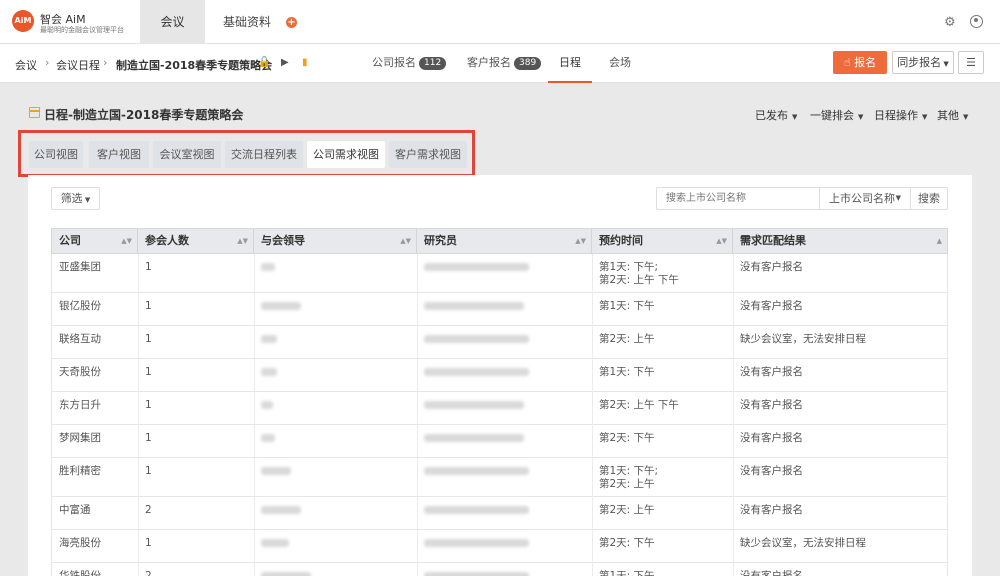 The image size is (1000, 576). Describe the element at coordinates (803, 543) in the screenshot. I see `cell-result: 缺少会议室，无法安排日程` at that location.